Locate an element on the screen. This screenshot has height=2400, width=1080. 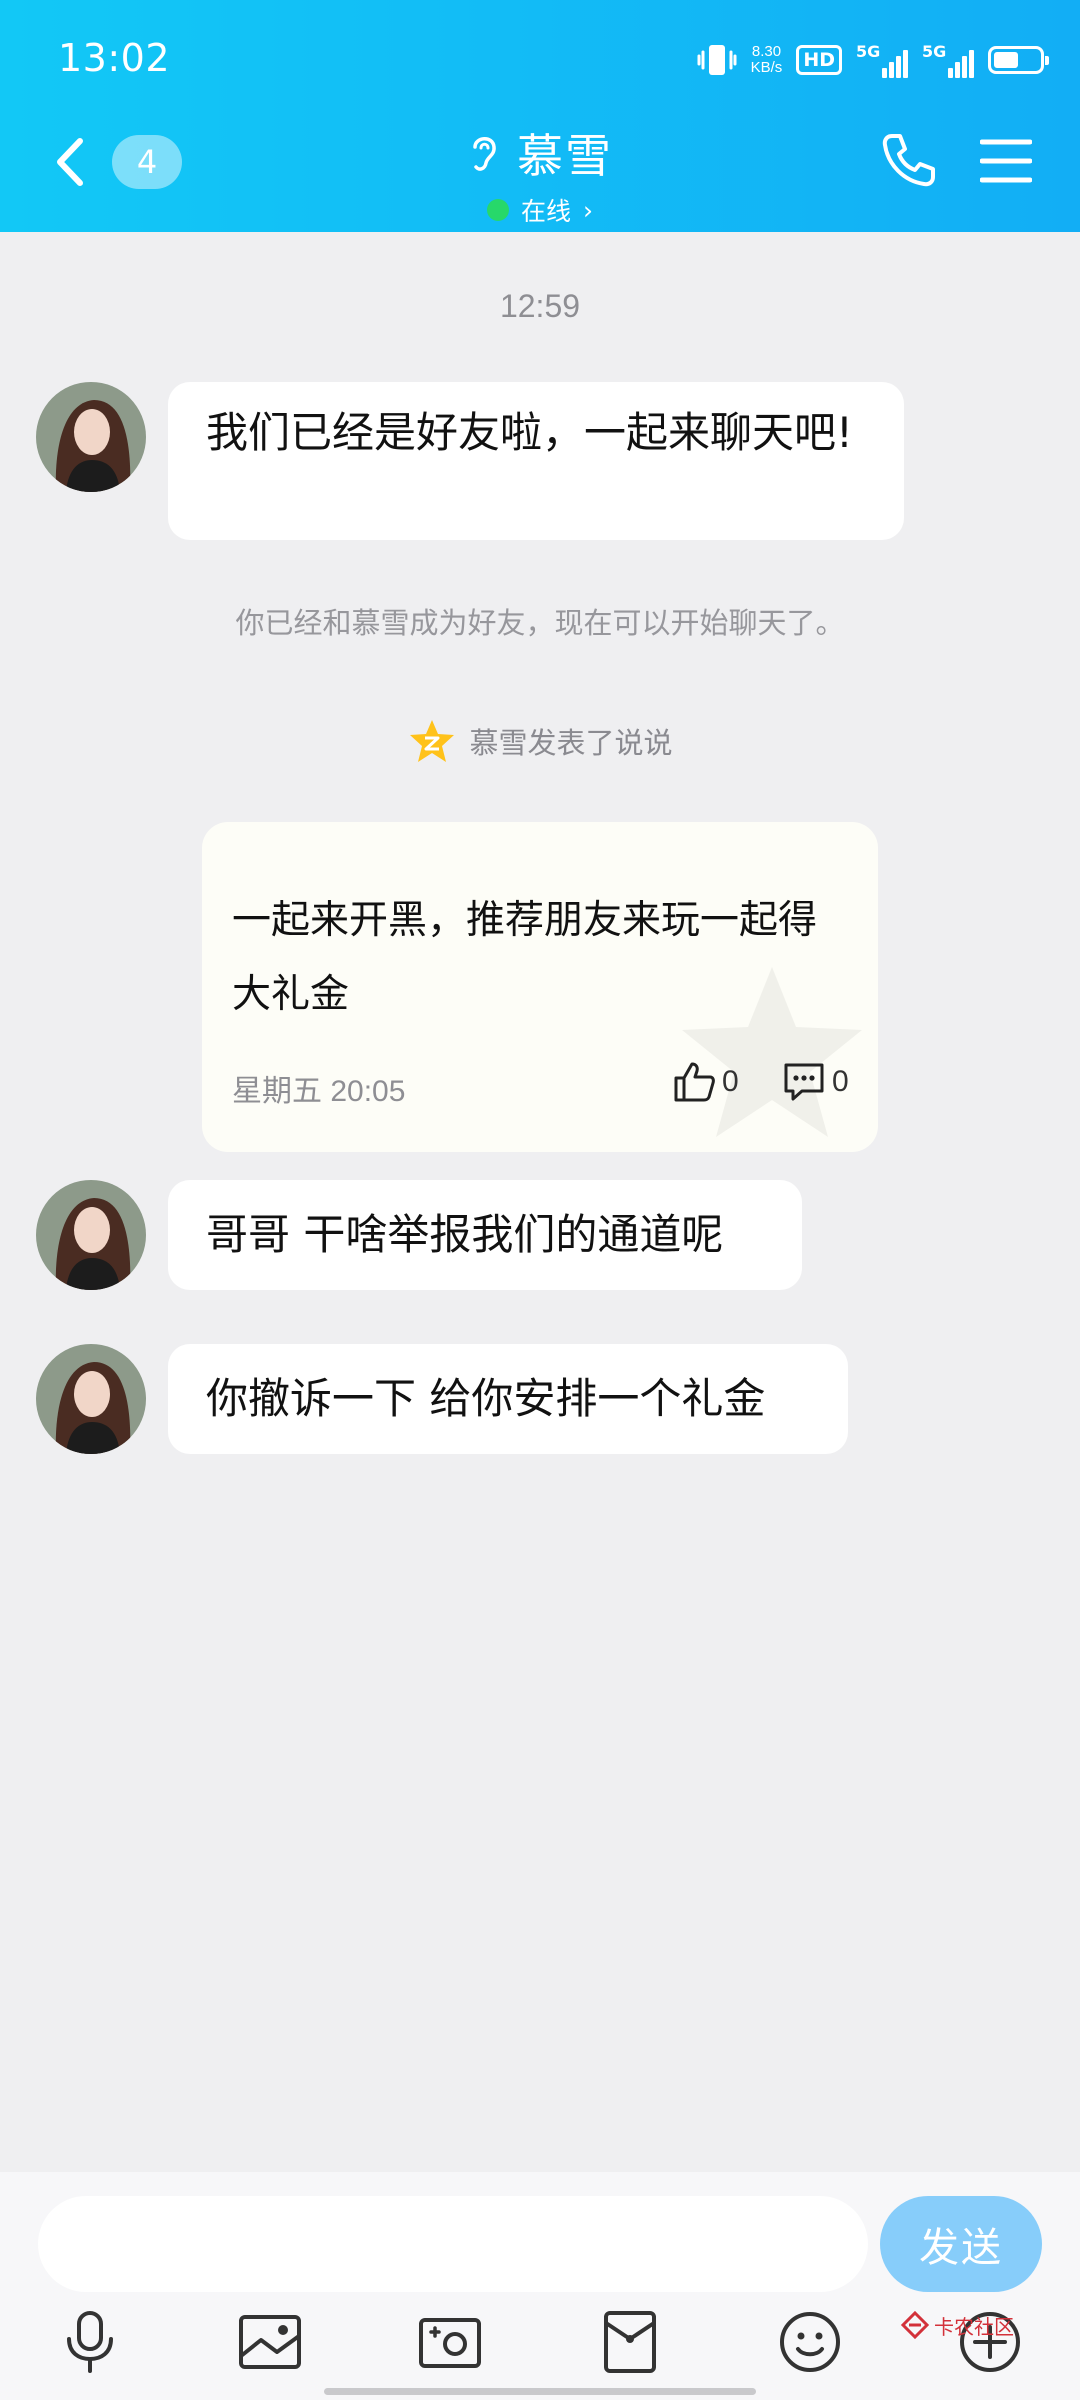
like-count: 0 is located at coordinates (730, 1081).